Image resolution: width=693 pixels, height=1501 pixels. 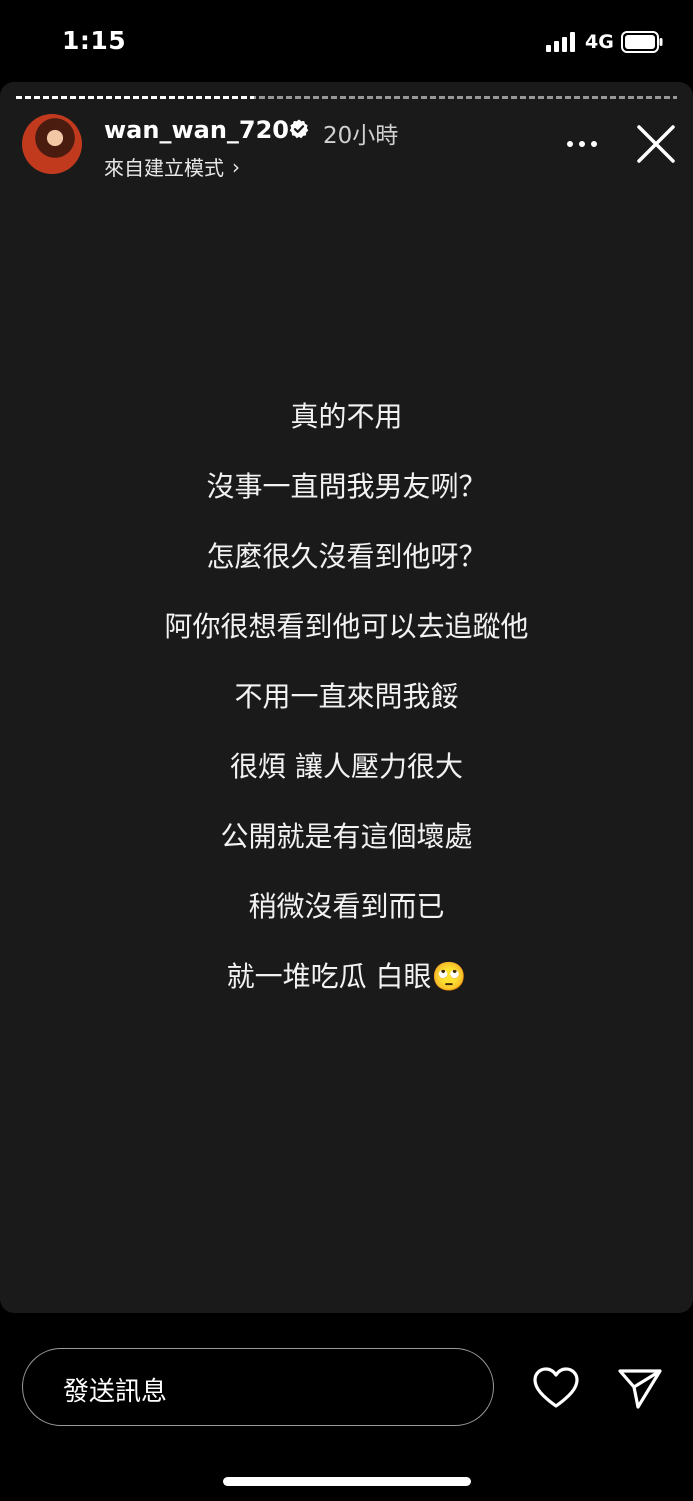 What do you see at coordinates (346, 97) in the screenshot?
I see `story-progress-bar` at bounding box center [346, 97].